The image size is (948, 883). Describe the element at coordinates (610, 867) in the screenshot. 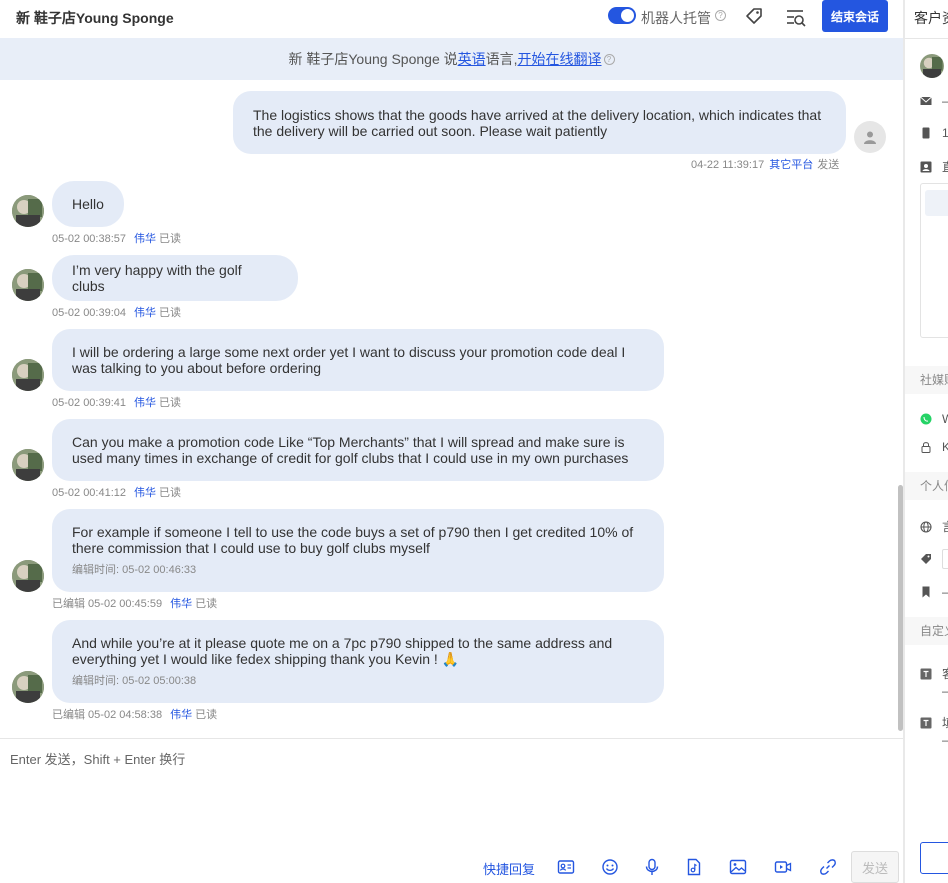

I see `emoji-icon` at that location.